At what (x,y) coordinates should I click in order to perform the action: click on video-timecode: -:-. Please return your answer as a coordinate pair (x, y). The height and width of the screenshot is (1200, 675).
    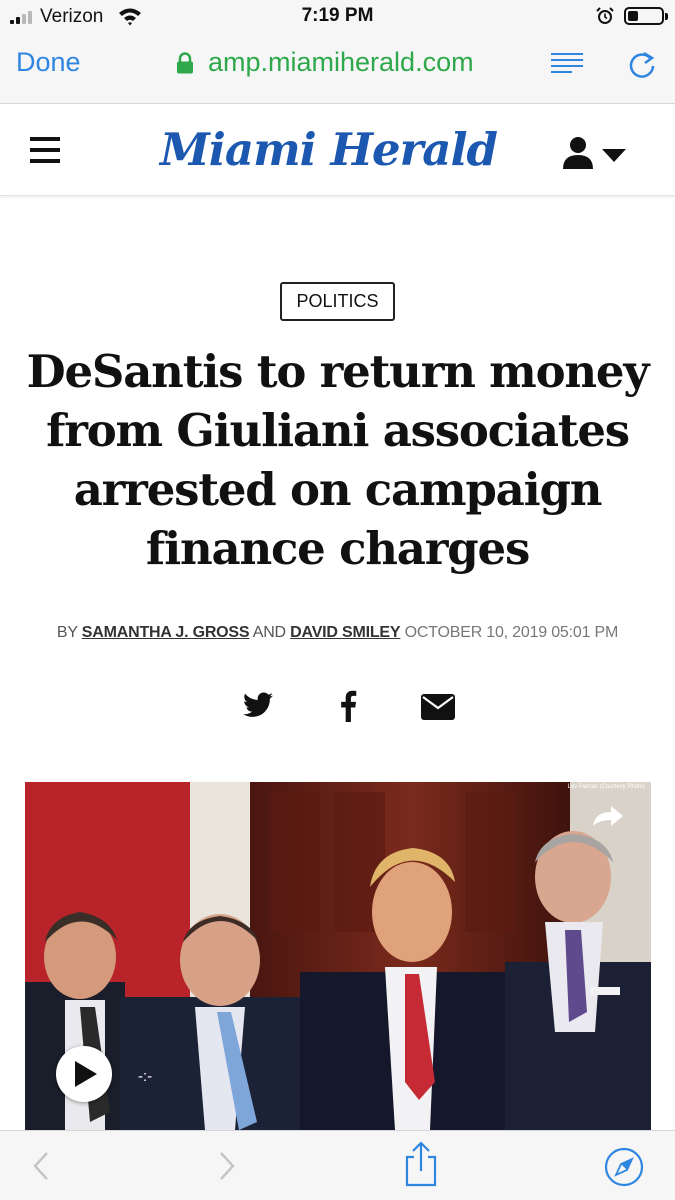
    Looking at the image, I should click on (145, 1076).